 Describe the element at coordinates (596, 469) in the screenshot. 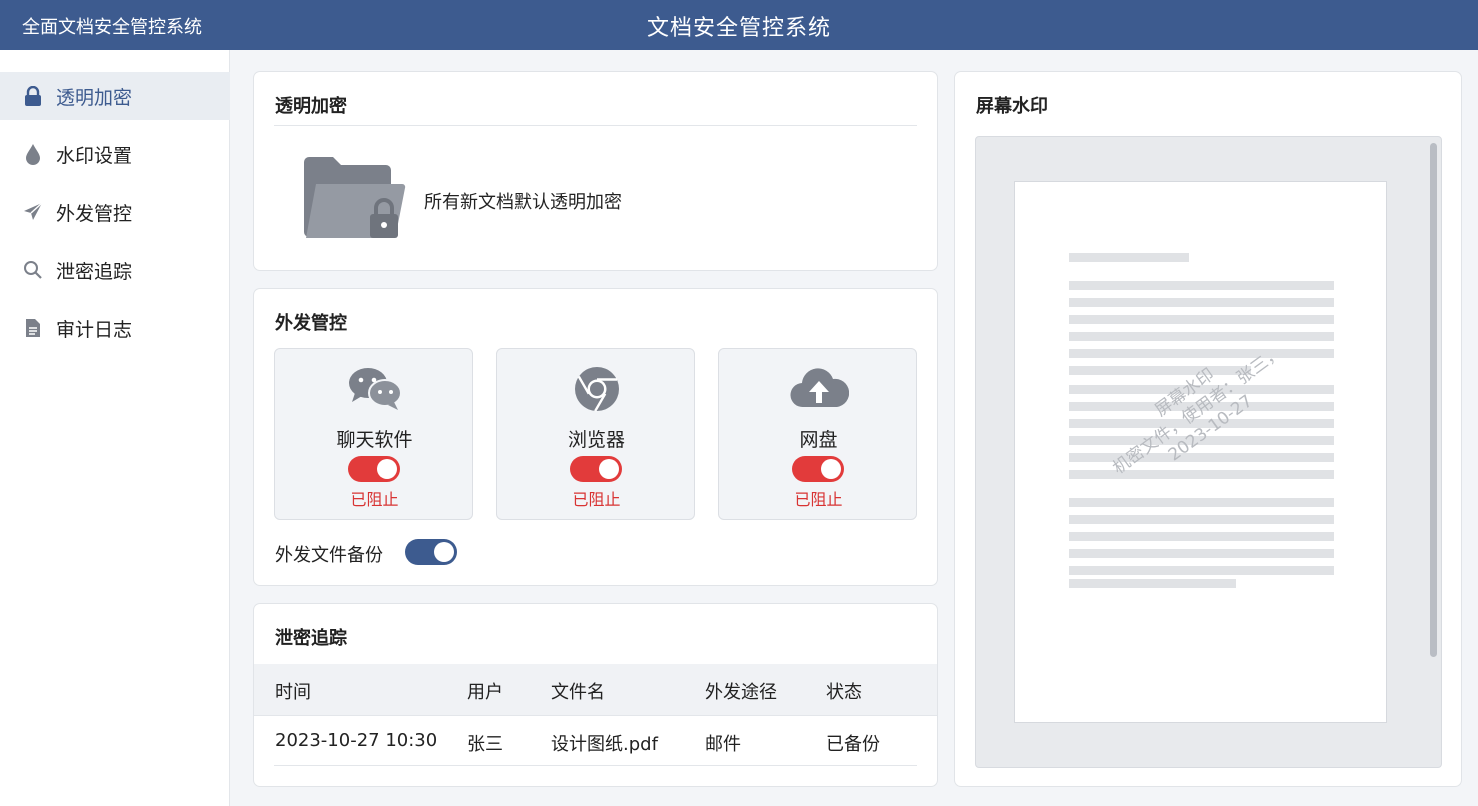

I see `browser-block-toggle` at that location.